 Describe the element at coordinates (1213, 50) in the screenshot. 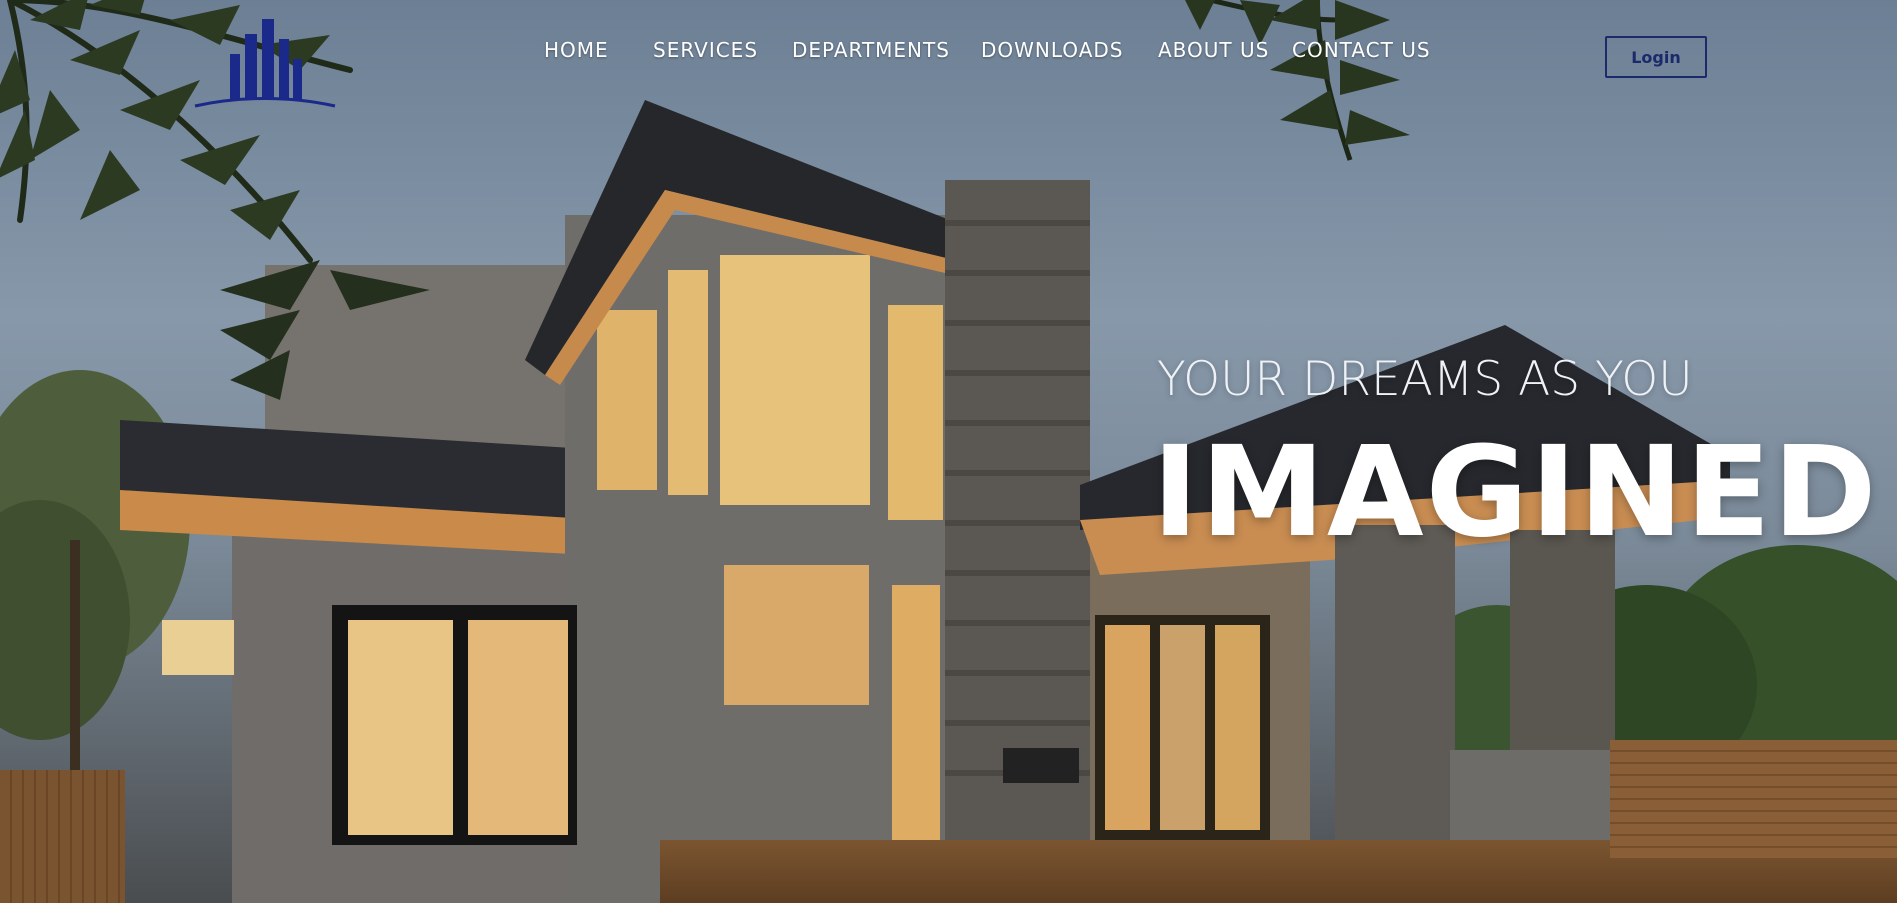

I see `nav-about-us-link: ABOUT US` at that location.